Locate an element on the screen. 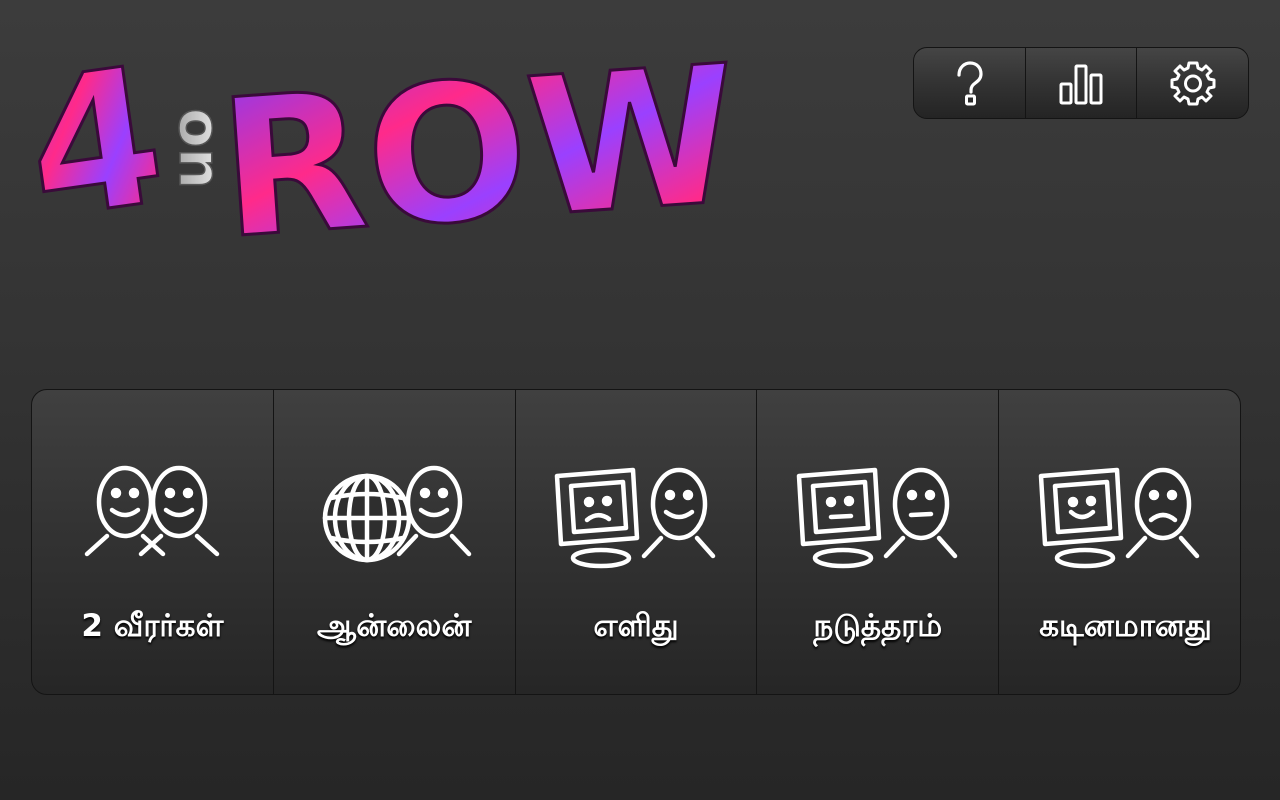 The height and width of the screenshot is (800, 1280). mode-online-label: ஆன்லைன் is located at coordinates (394, 626).